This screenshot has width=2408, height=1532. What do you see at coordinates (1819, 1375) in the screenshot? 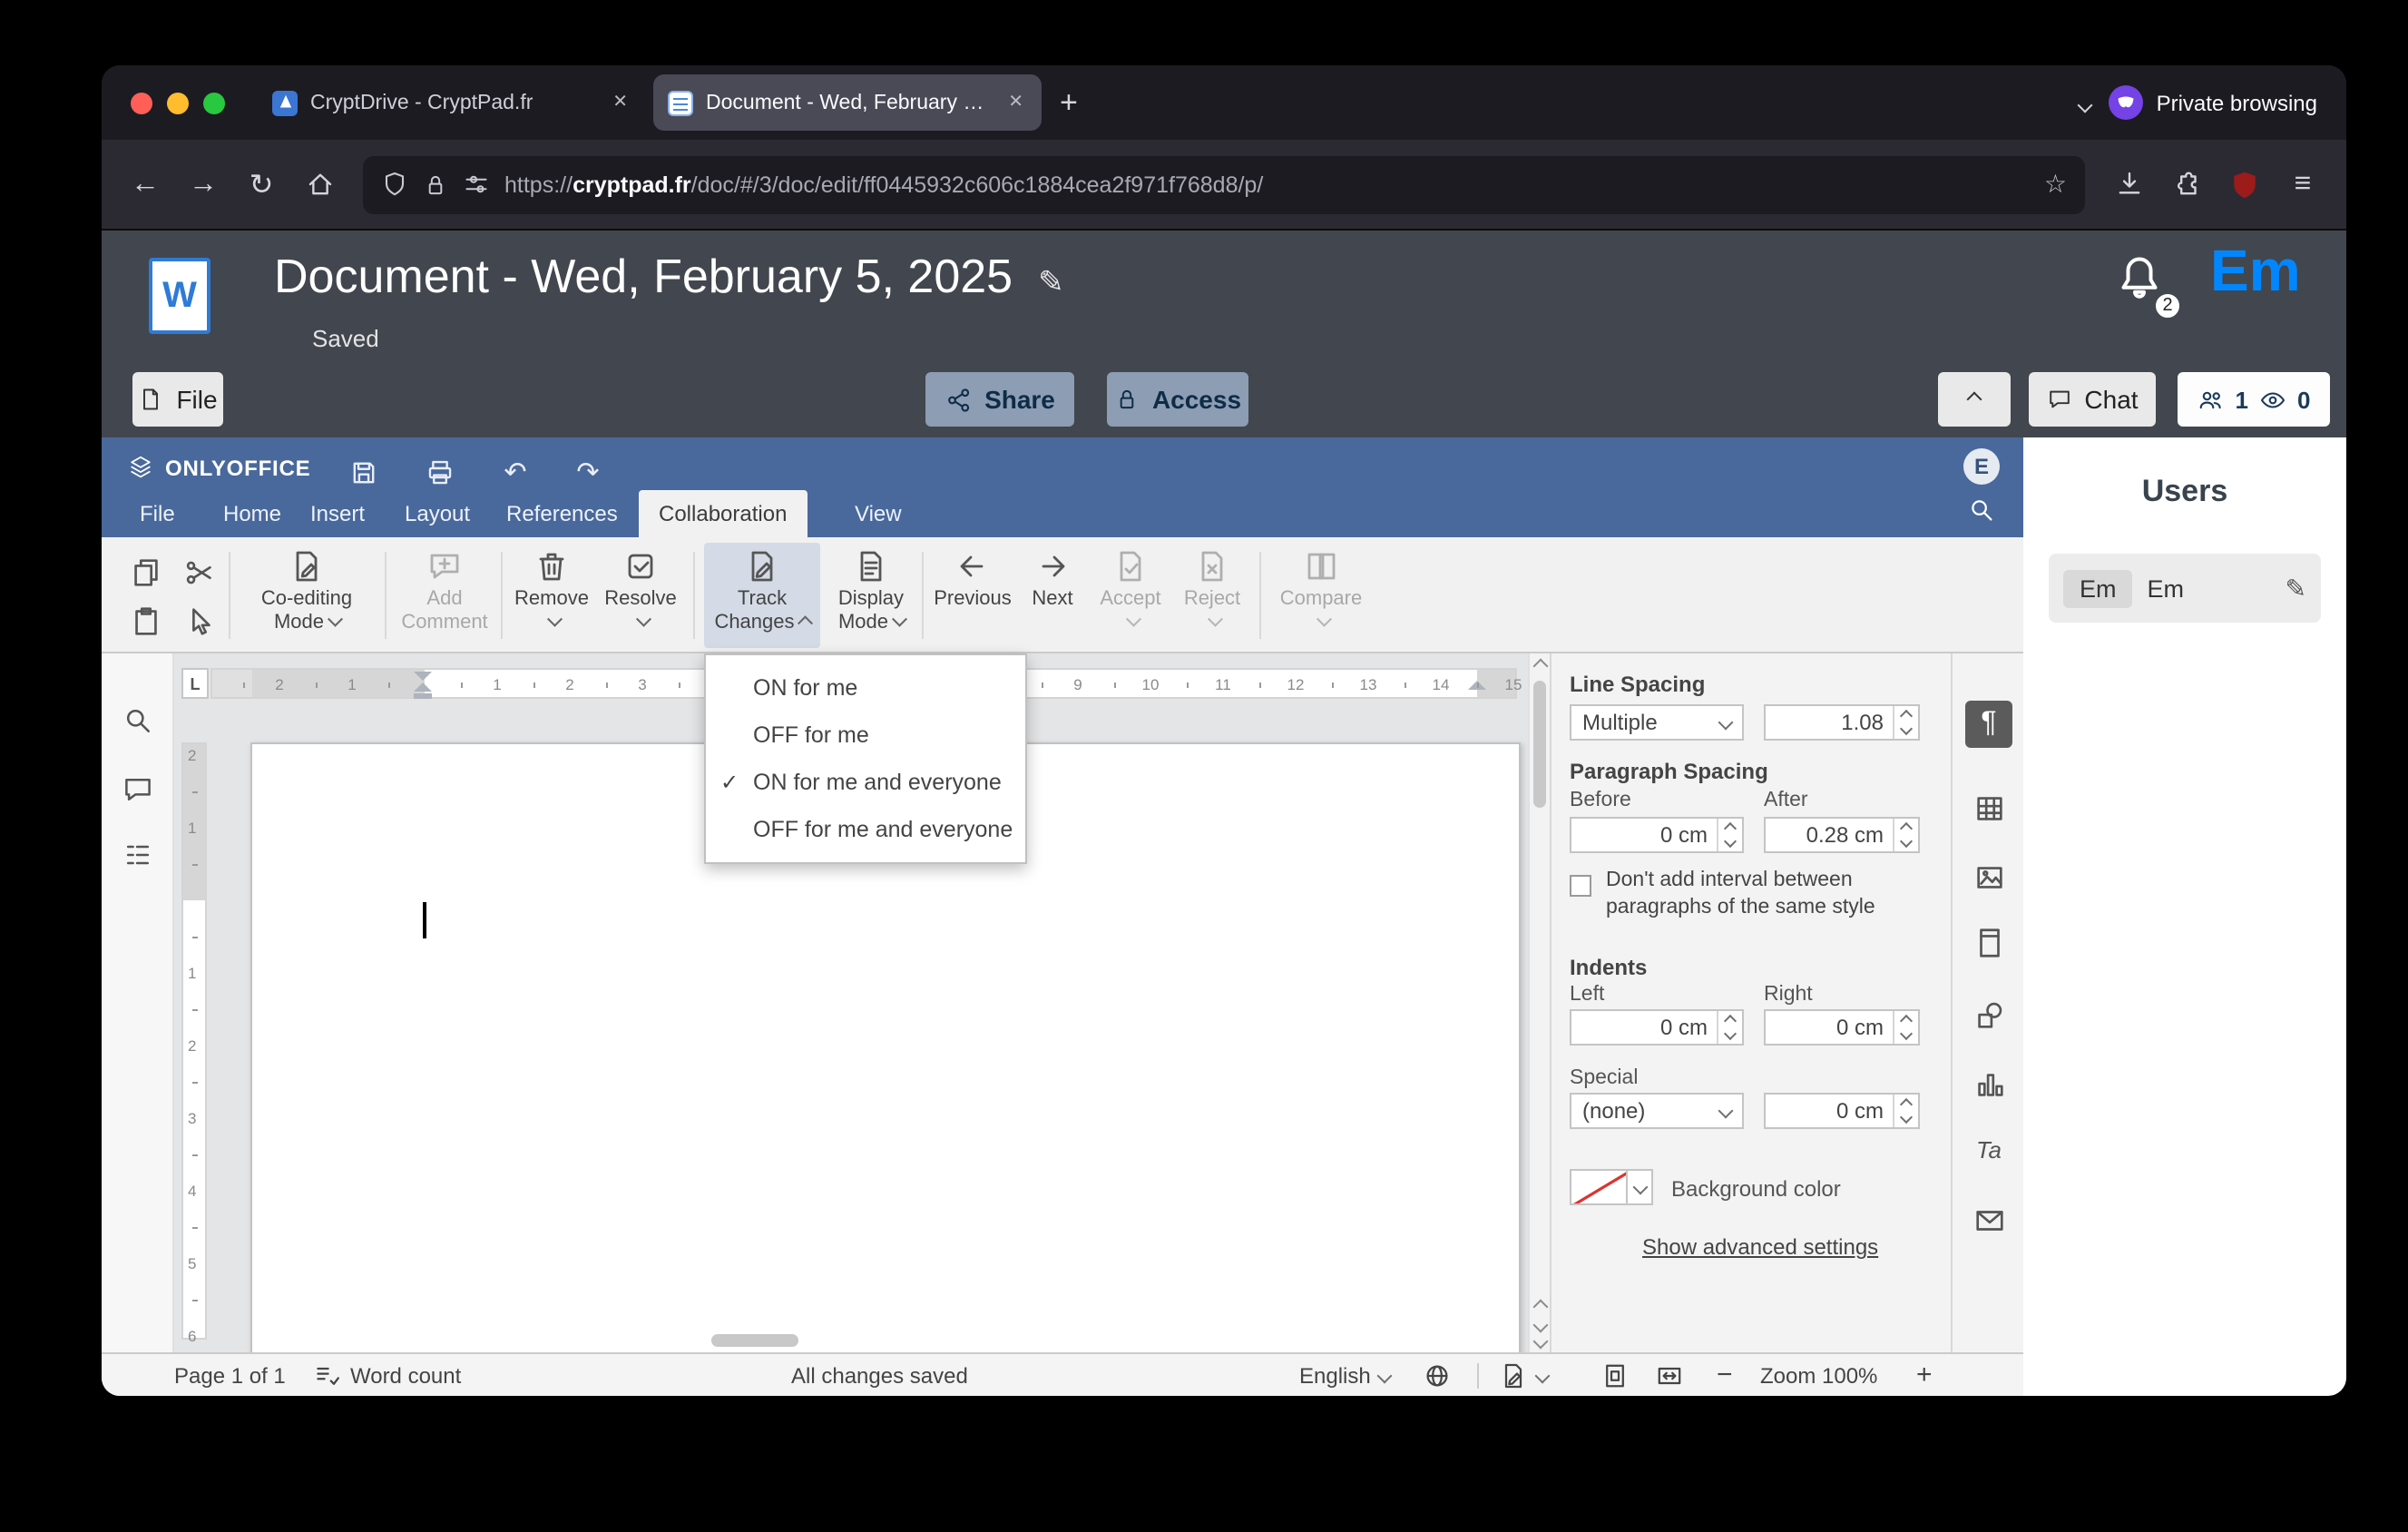
I see `zoom-level: Zoom 100%` at bounding box center [1819, 1375].